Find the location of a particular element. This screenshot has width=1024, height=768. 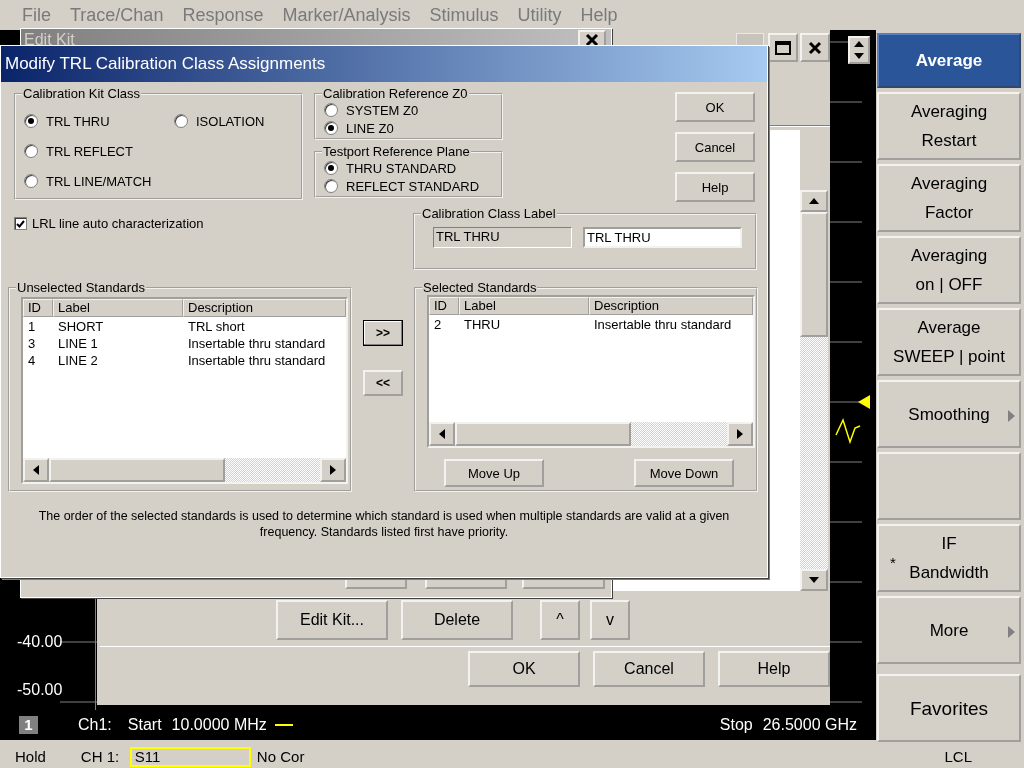

softkey: More is located at coordinates (949, 630).